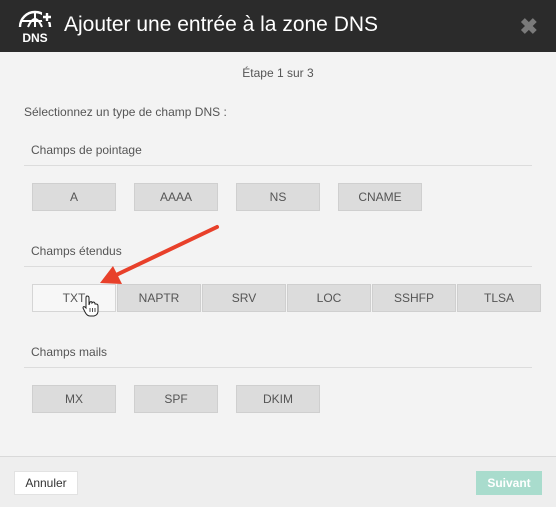 This screenshot has width=556, height=507. Describe the element at coordinates (46, 483) in the screenshot. I see `cancel-button: Annuler` at that location.